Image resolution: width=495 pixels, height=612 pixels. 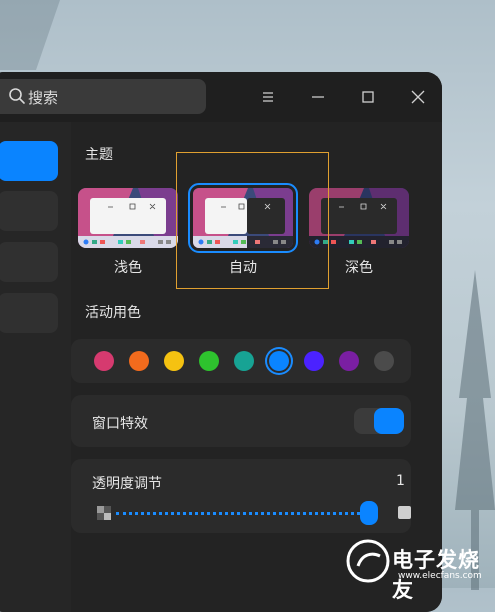 What do you see at coordinates (241, 421) in the screenshot?
I see `window-effects-row: 窗口特效` at bounding box center [241, 421].